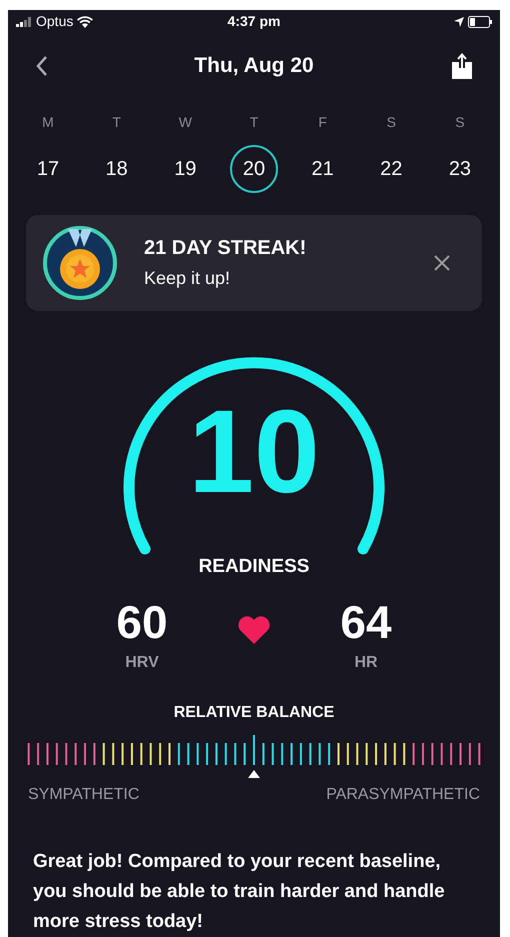 Image resolution: width=510 pixels, height=937 pixels. Describe the element at coordinates (460, 168) in the screenshot. I see `day-button: 23` at that location.